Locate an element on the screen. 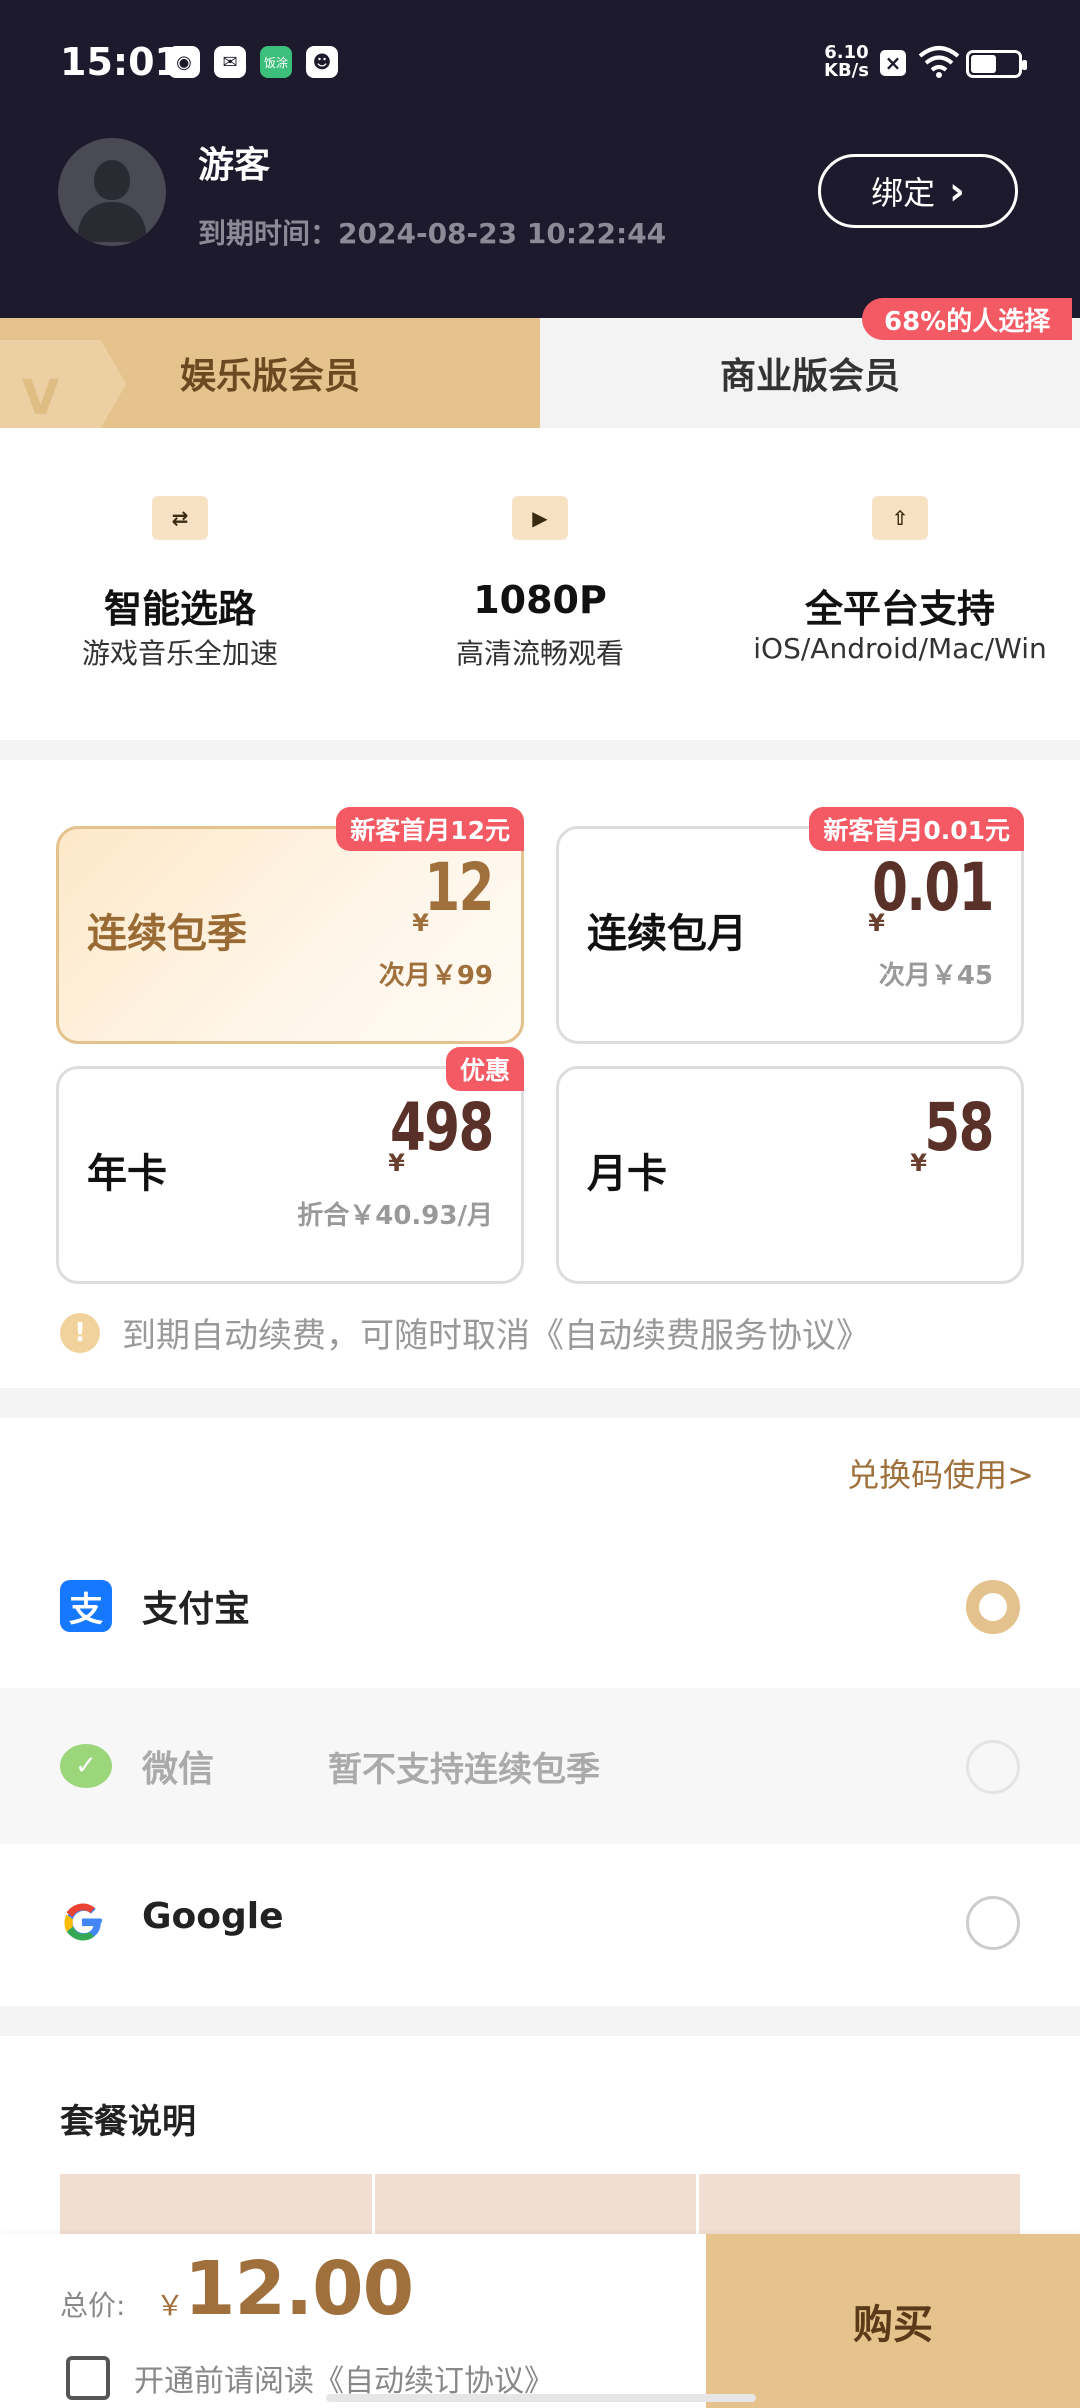 The height and width of the screenshot is (2408, 1080). alipay-icon: 支 is located at coordinates (86, 1606).